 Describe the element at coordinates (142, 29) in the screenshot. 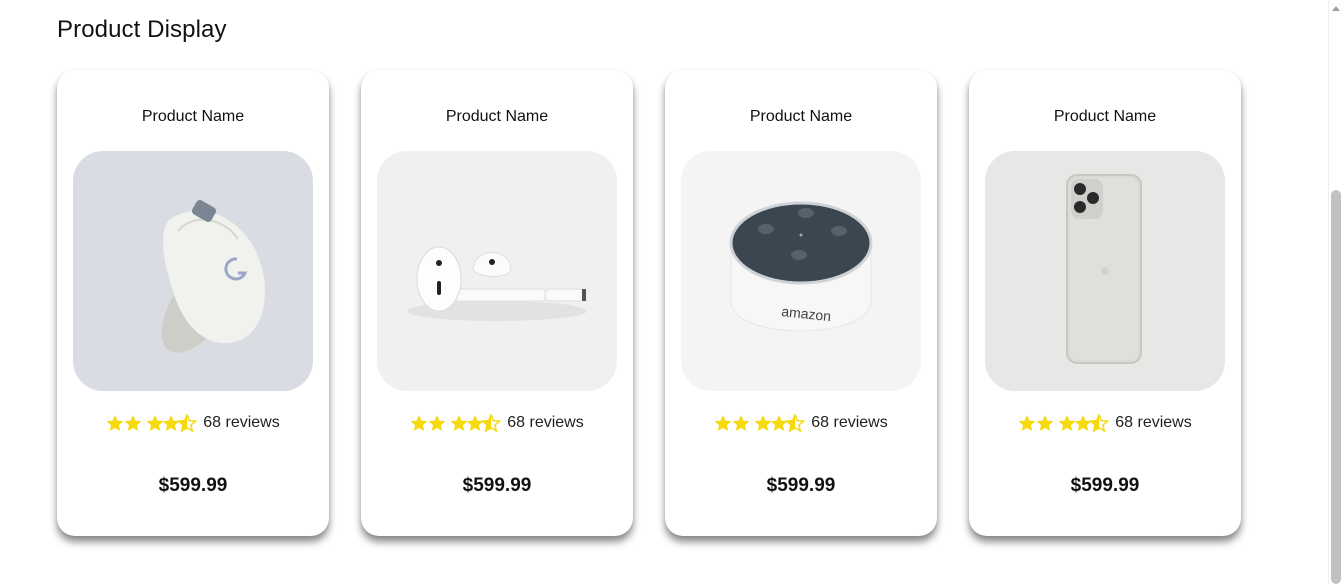

I see `page-title: Product Display` at that location.